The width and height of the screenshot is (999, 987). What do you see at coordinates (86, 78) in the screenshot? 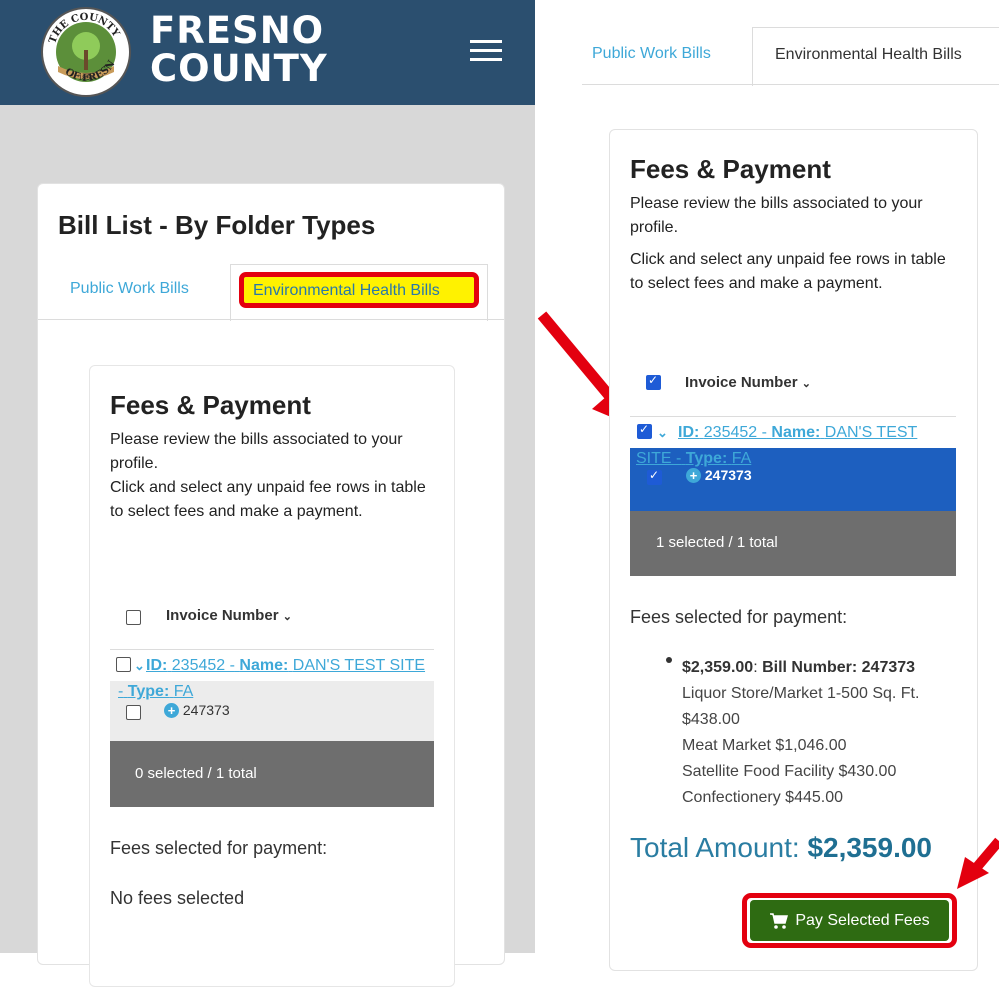
I see `seal-year: 1856` at bounding box center [86, 78].